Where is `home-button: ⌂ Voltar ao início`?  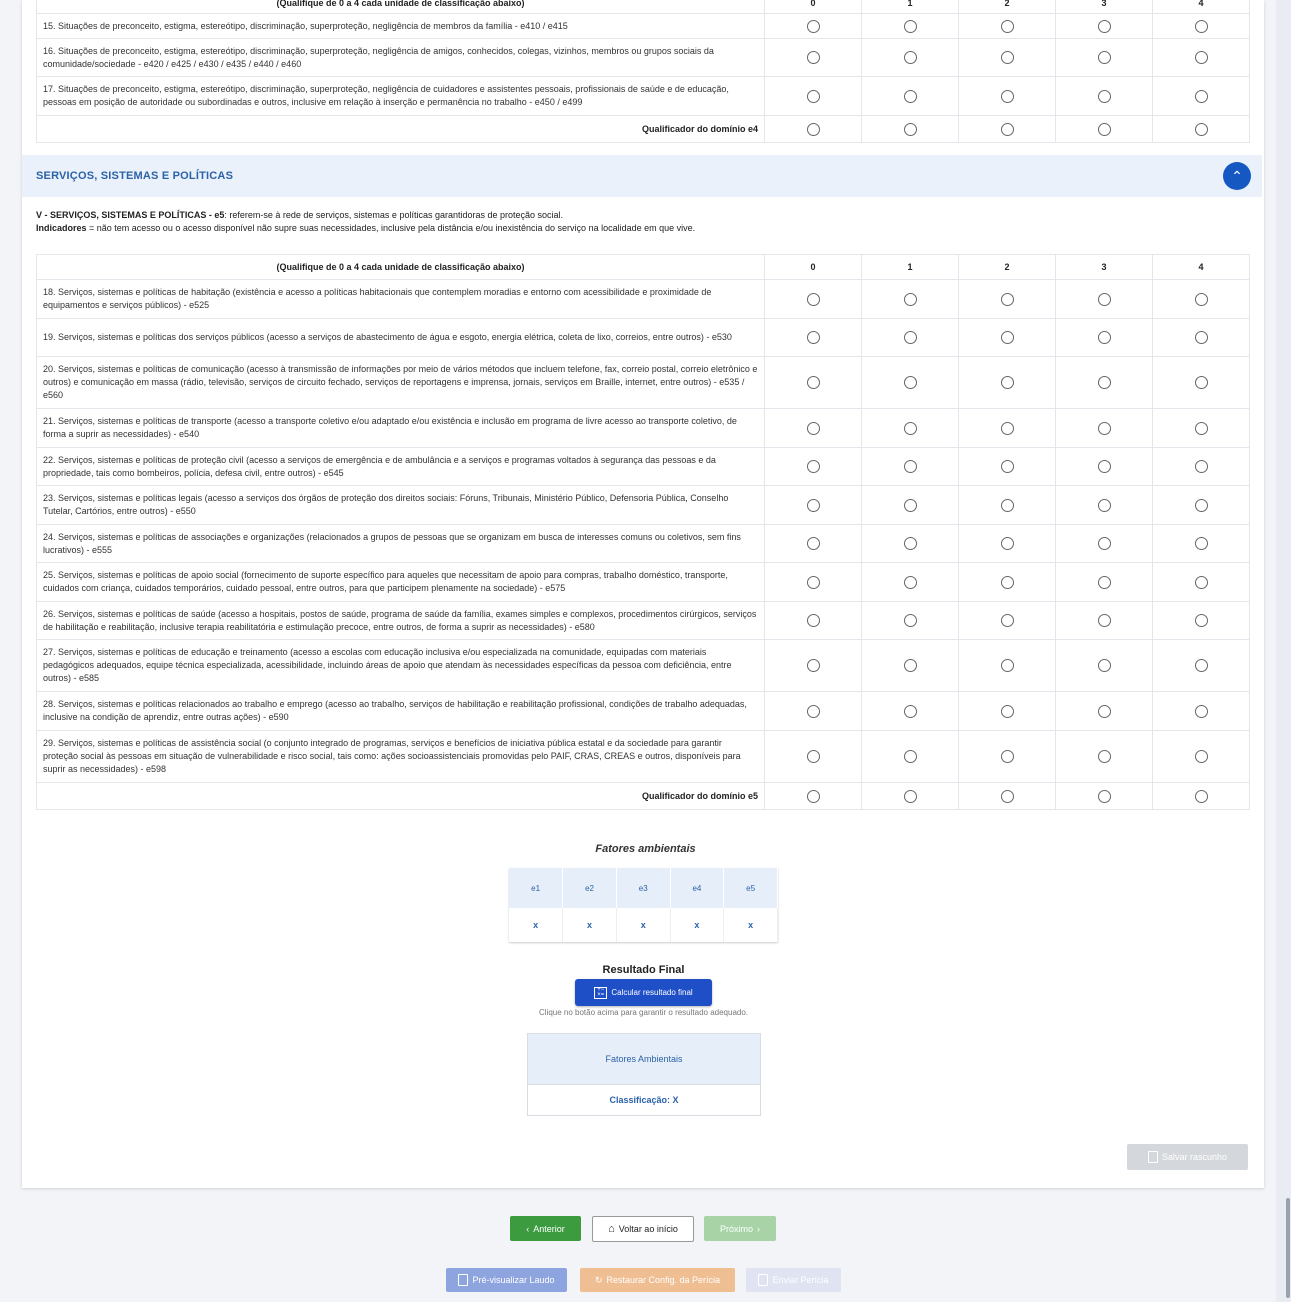
home-button: ⌂ Voltar ao início is located at coordinates (643, 1229).